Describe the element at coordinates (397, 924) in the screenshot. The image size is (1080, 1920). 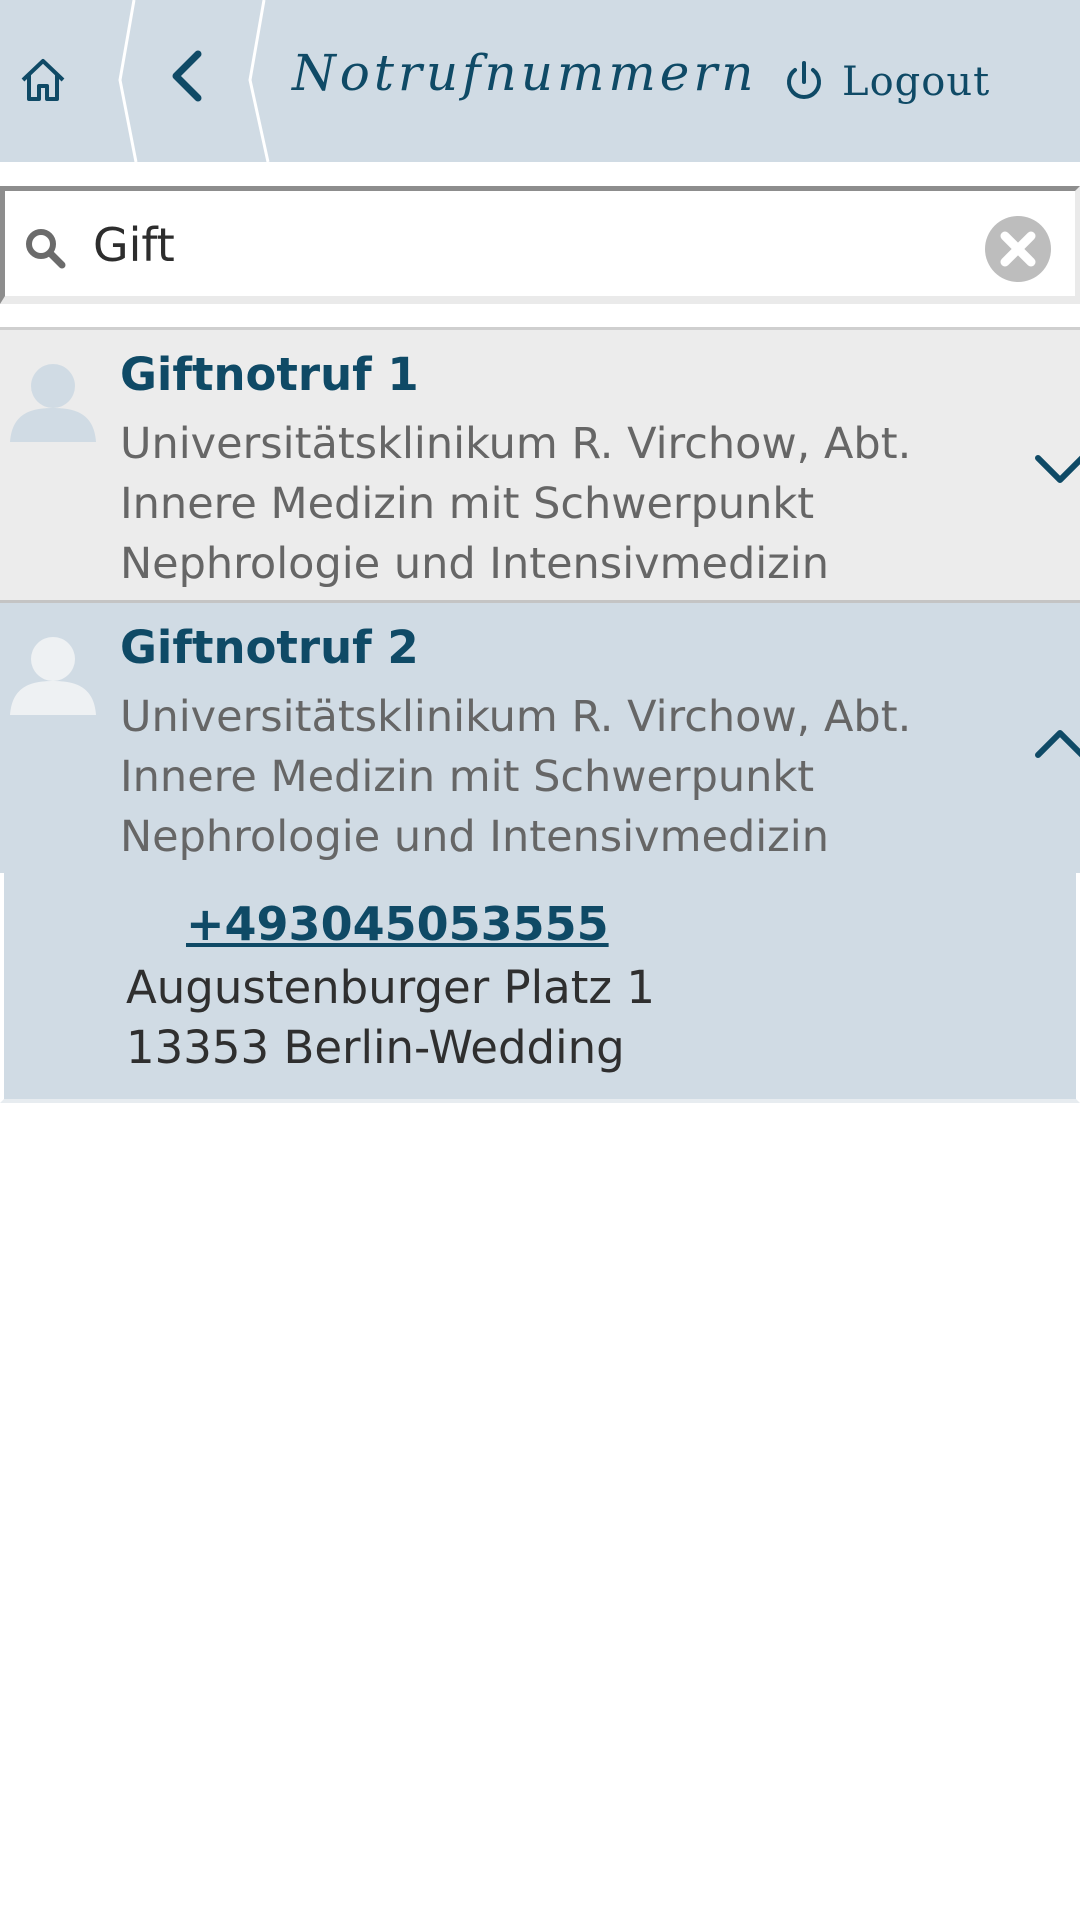
I see `phone-link: +493045053555` at that location.